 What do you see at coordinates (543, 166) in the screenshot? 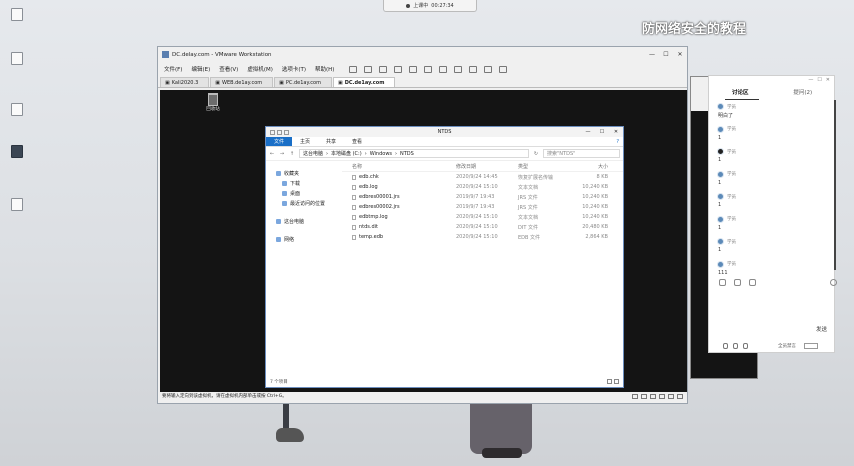
I see `column-type: 类型` at bounding box center [543, 166].